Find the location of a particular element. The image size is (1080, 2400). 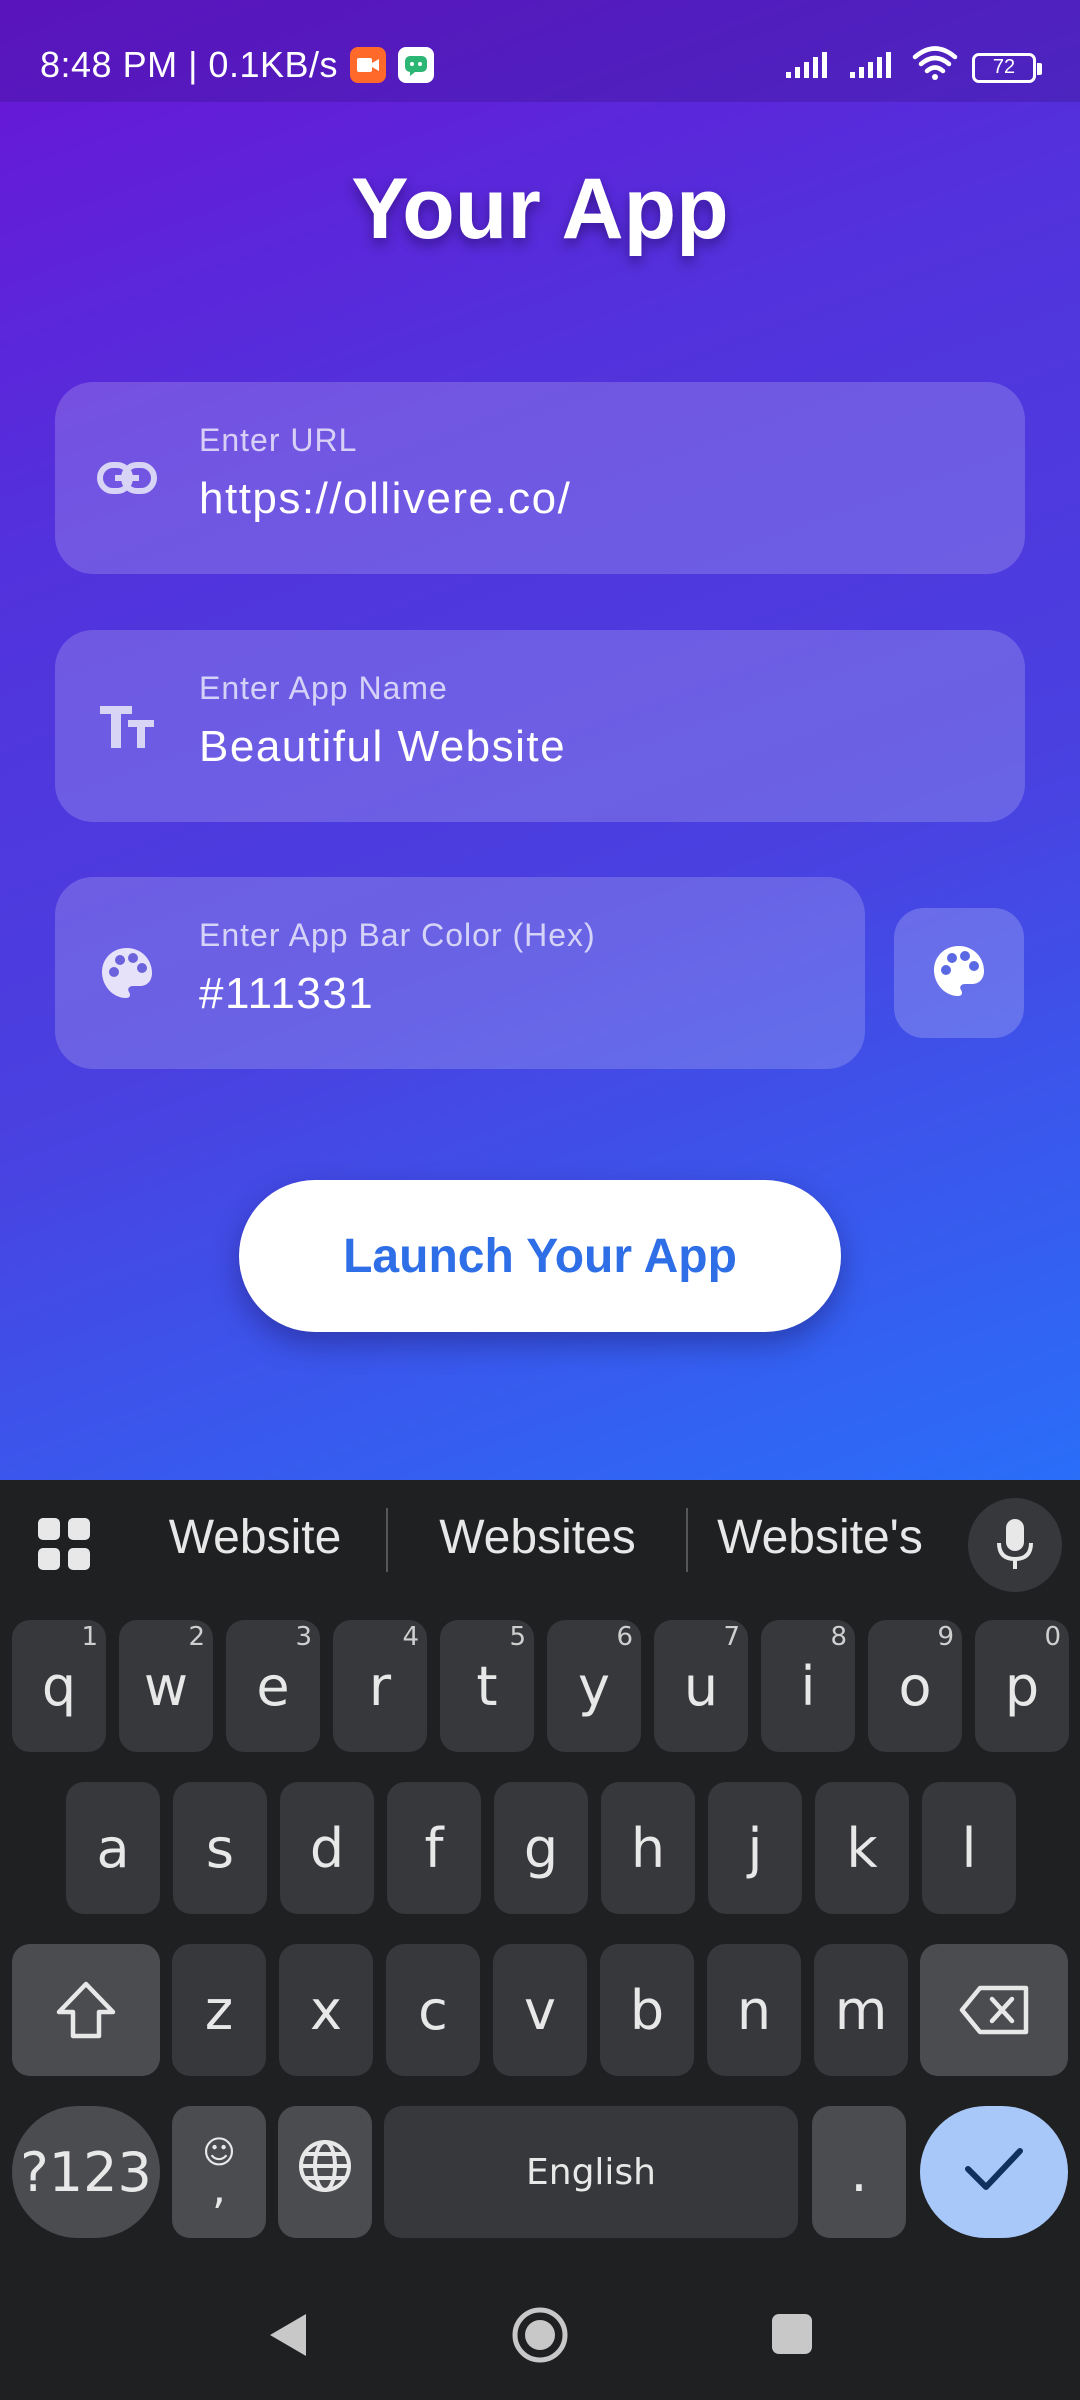

key-label: p is located at coordinates (1022, 1686).